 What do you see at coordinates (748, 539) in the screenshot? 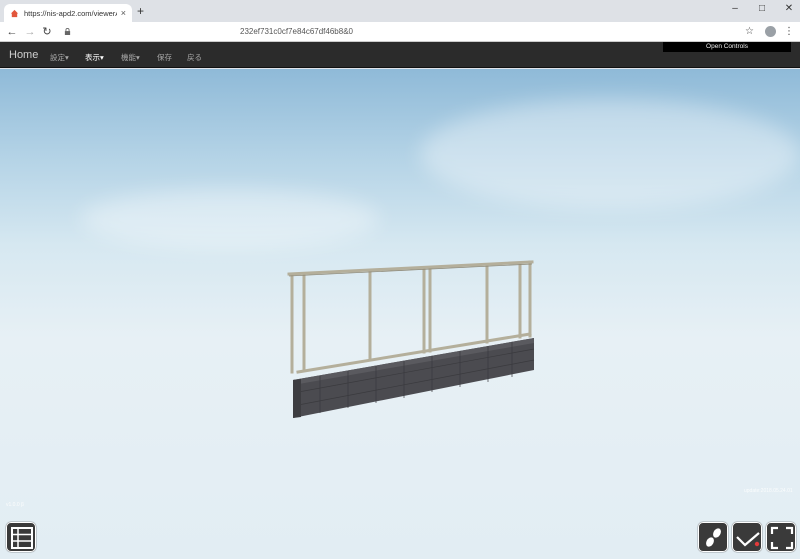
I see `measure-icon` at bounding box center [748, 539].